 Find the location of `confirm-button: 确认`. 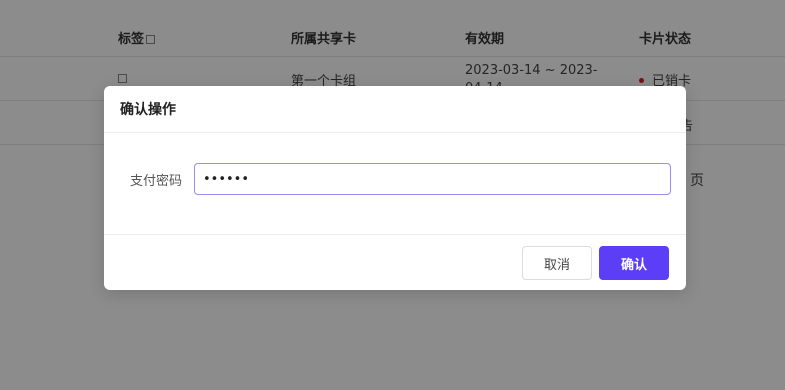

confirm-button: 确认 is located at coordinates (634, 263).